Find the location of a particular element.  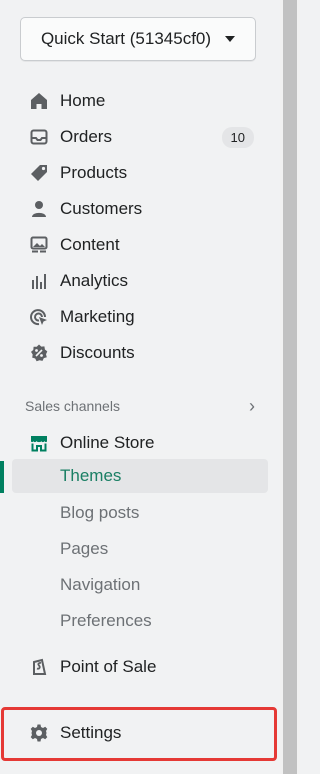

sub-item-label: Navigation is located at coordinates (100, 584).